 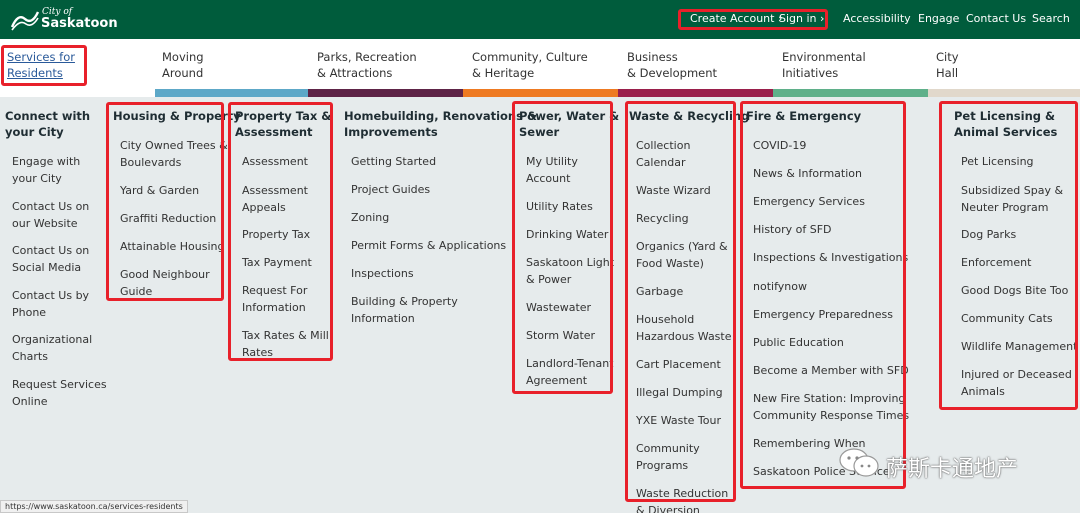 I want to click on menu-link: Permit Forms & Applications, so click(x=428, y=246).